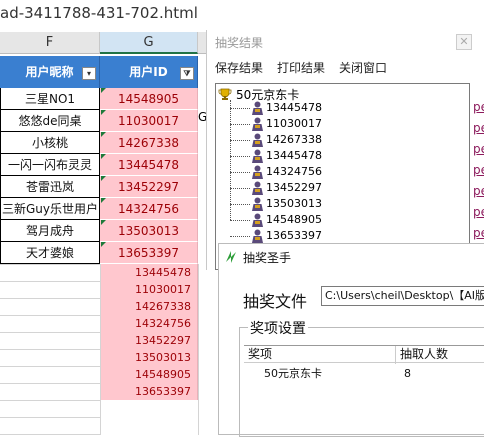  I want to click on side-links: pepepepepepepe, so click(478, 173).